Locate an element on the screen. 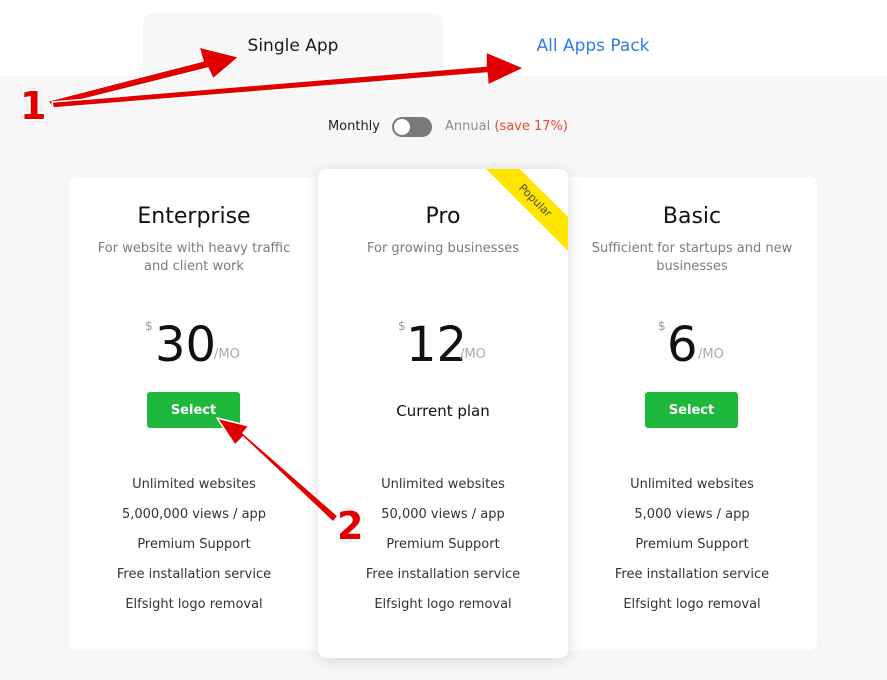  annual-label: Annual (save 17%) is located at coordinates (506, 126).